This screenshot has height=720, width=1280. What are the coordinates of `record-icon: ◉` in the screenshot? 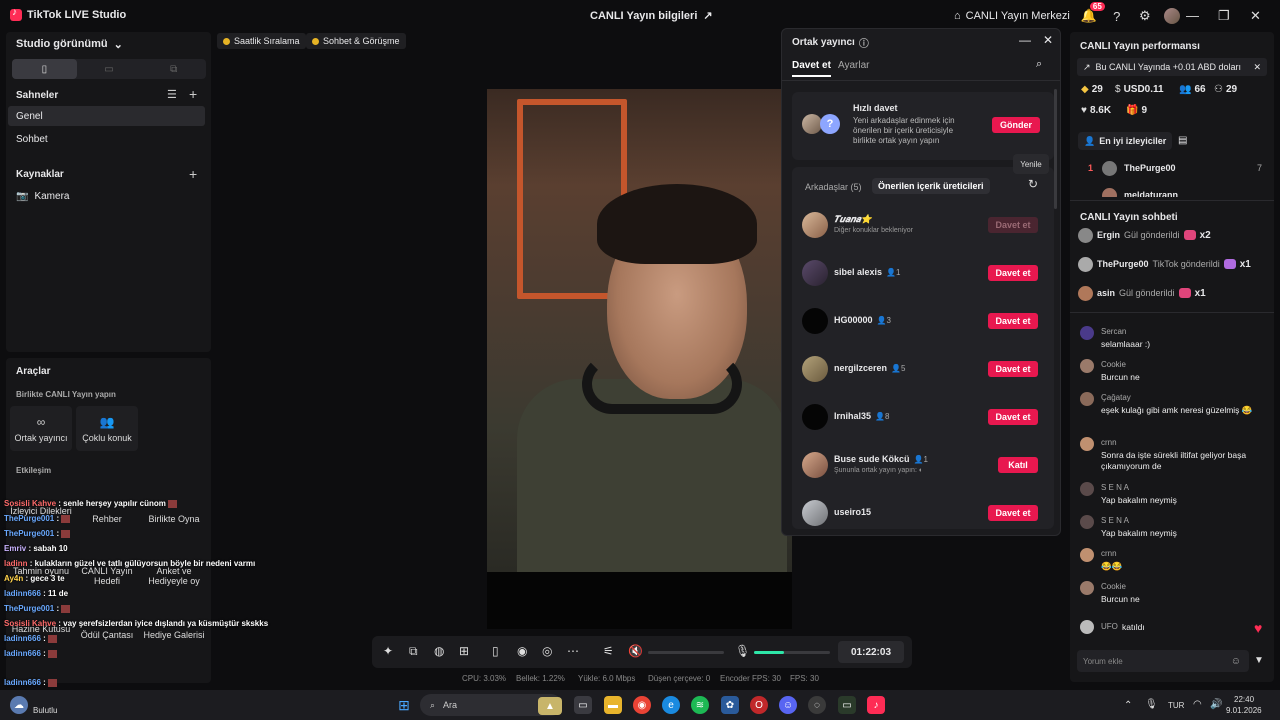 It's located at (522, 651).